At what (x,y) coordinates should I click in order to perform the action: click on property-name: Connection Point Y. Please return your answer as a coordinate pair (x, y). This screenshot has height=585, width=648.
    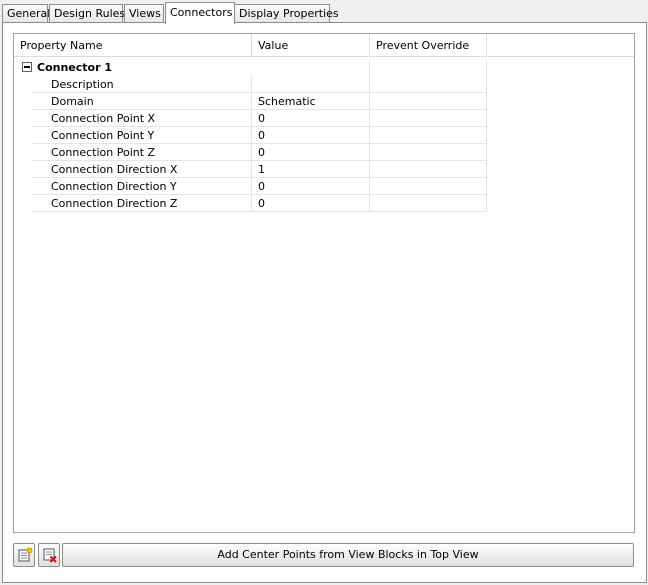
    Looking at the image, I should click on (142, 135).